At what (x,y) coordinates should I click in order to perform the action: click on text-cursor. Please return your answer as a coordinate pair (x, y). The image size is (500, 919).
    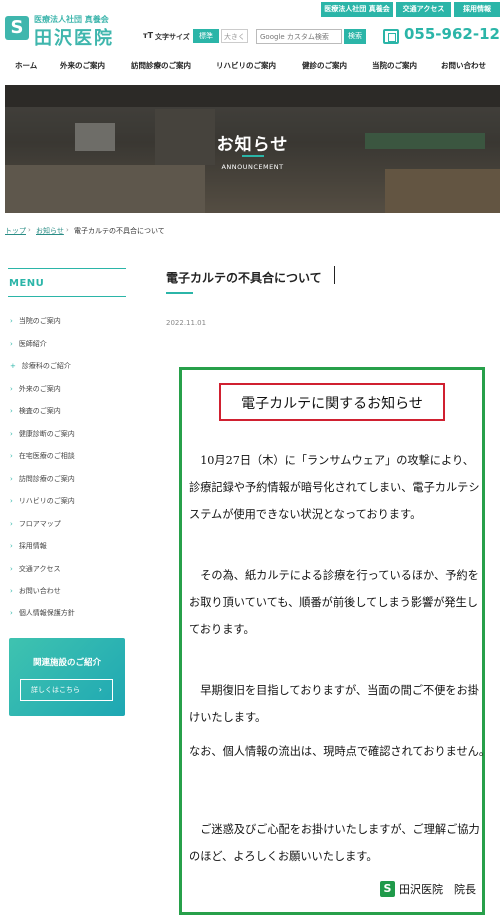
    Looking at the image, I should click on (334, 275).